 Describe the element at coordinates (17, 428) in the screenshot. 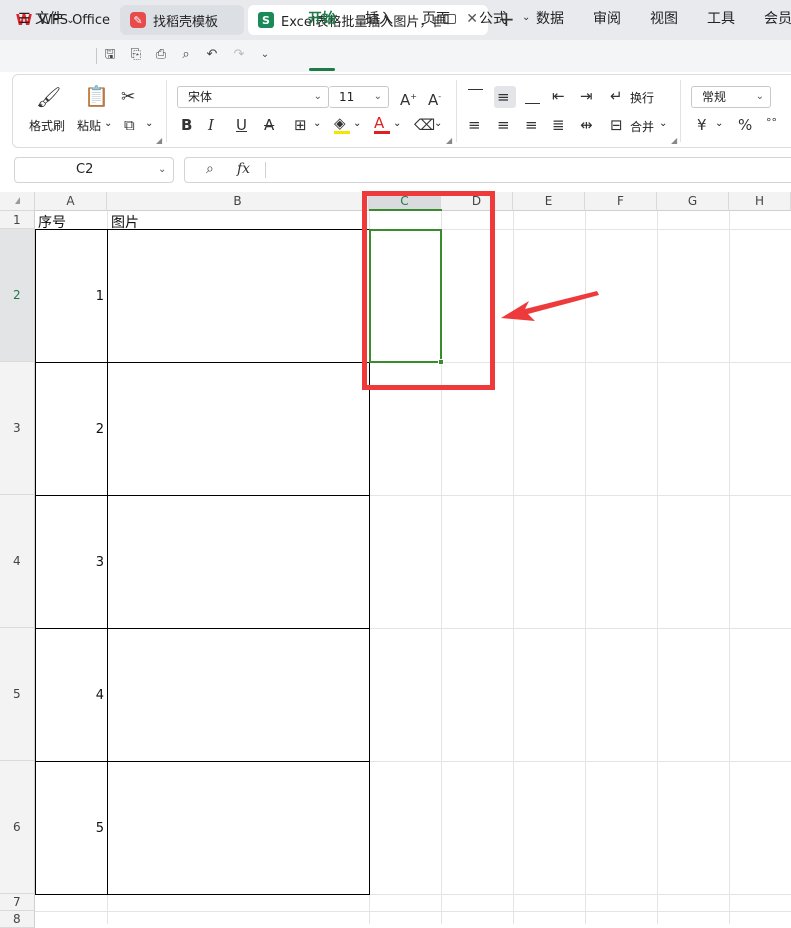

I see `row-header-3: 3` at that location.